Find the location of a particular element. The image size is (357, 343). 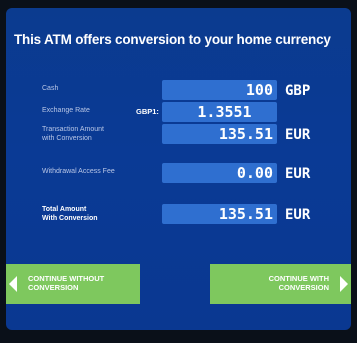

total-label-line1: Total Amount is located at coordinates (64, 209).